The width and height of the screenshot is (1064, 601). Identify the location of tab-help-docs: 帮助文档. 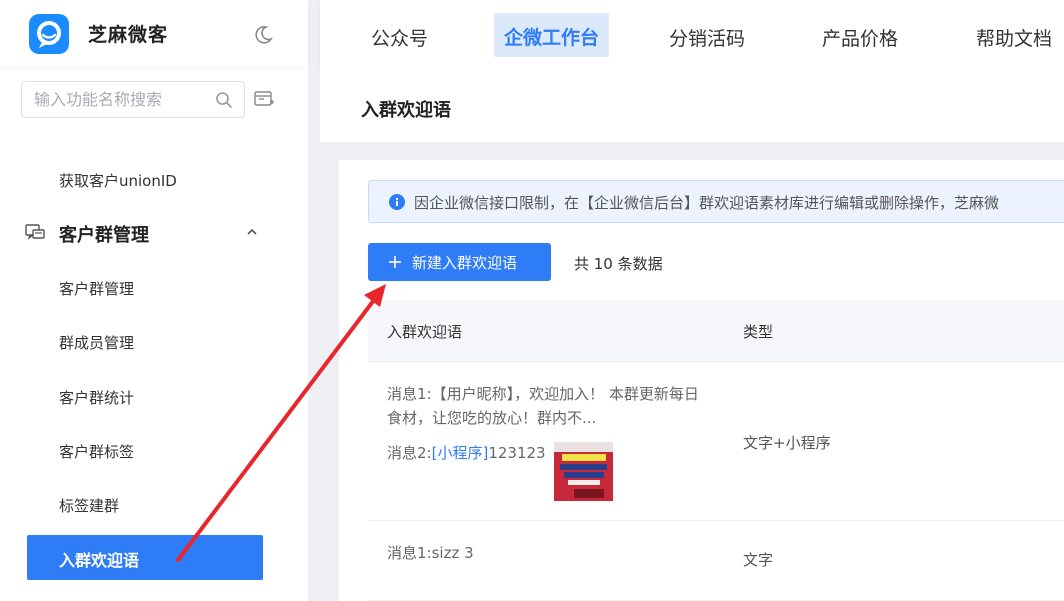
(1014, 37).